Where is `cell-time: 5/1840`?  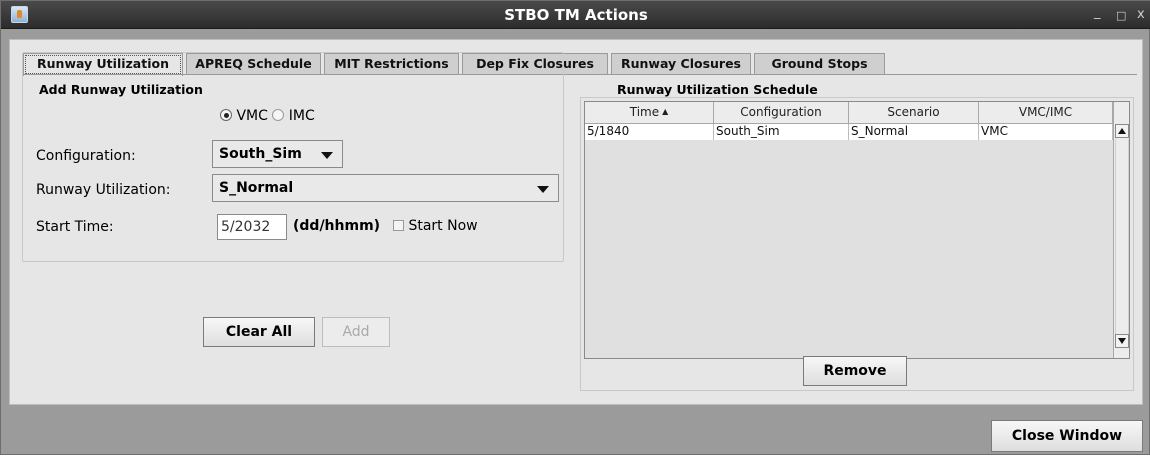 cell-time: 5/1840 is located at coordinates (649, 132).